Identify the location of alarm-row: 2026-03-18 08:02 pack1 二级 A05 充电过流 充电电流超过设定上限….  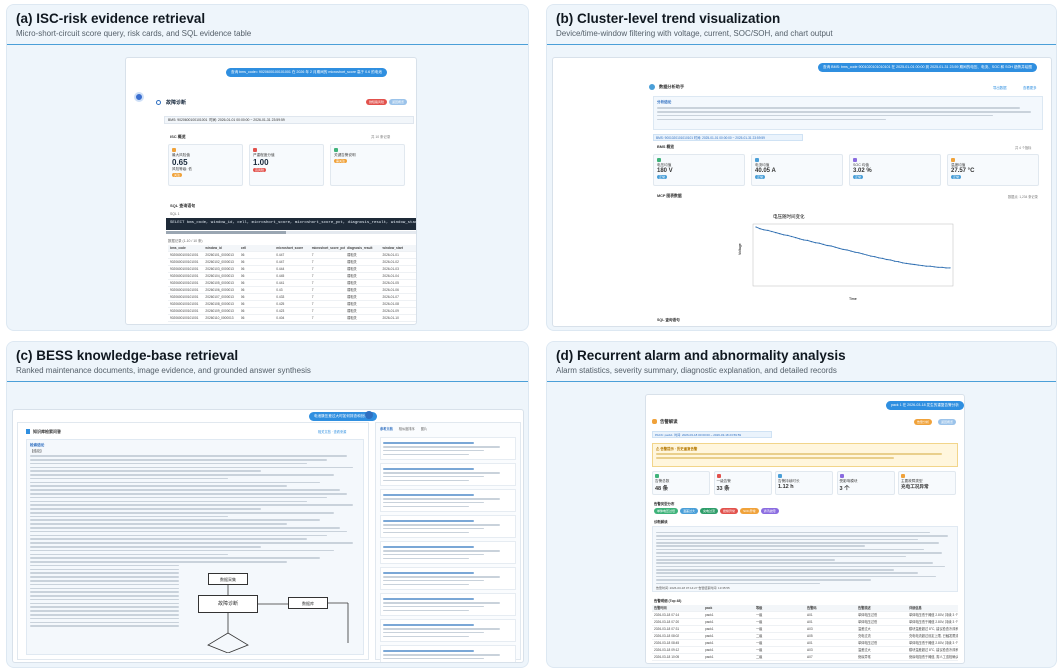
(805, 636).